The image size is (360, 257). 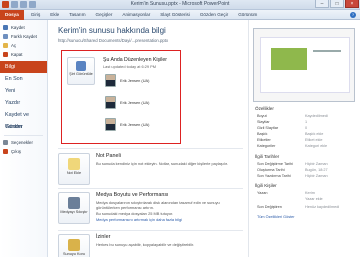 What do you see at coordinates (74, 173) in the screenshot?
I see `add-note-label: Not Ekle` at bounding box center [74, 173].